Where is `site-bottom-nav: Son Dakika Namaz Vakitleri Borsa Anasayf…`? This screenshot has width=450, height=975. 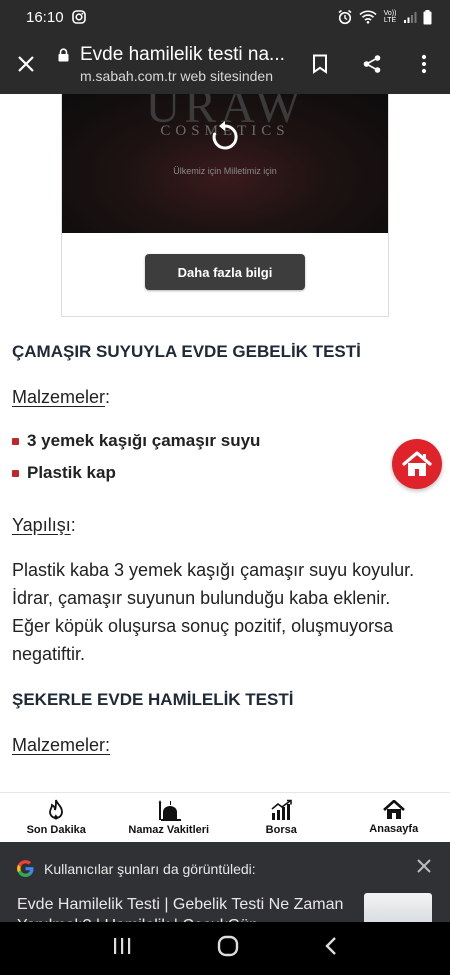 site-bottom-nav: Son Dakika Namaz Vakitleri Borsa Anasayf… is located at coordinates (225, 817).